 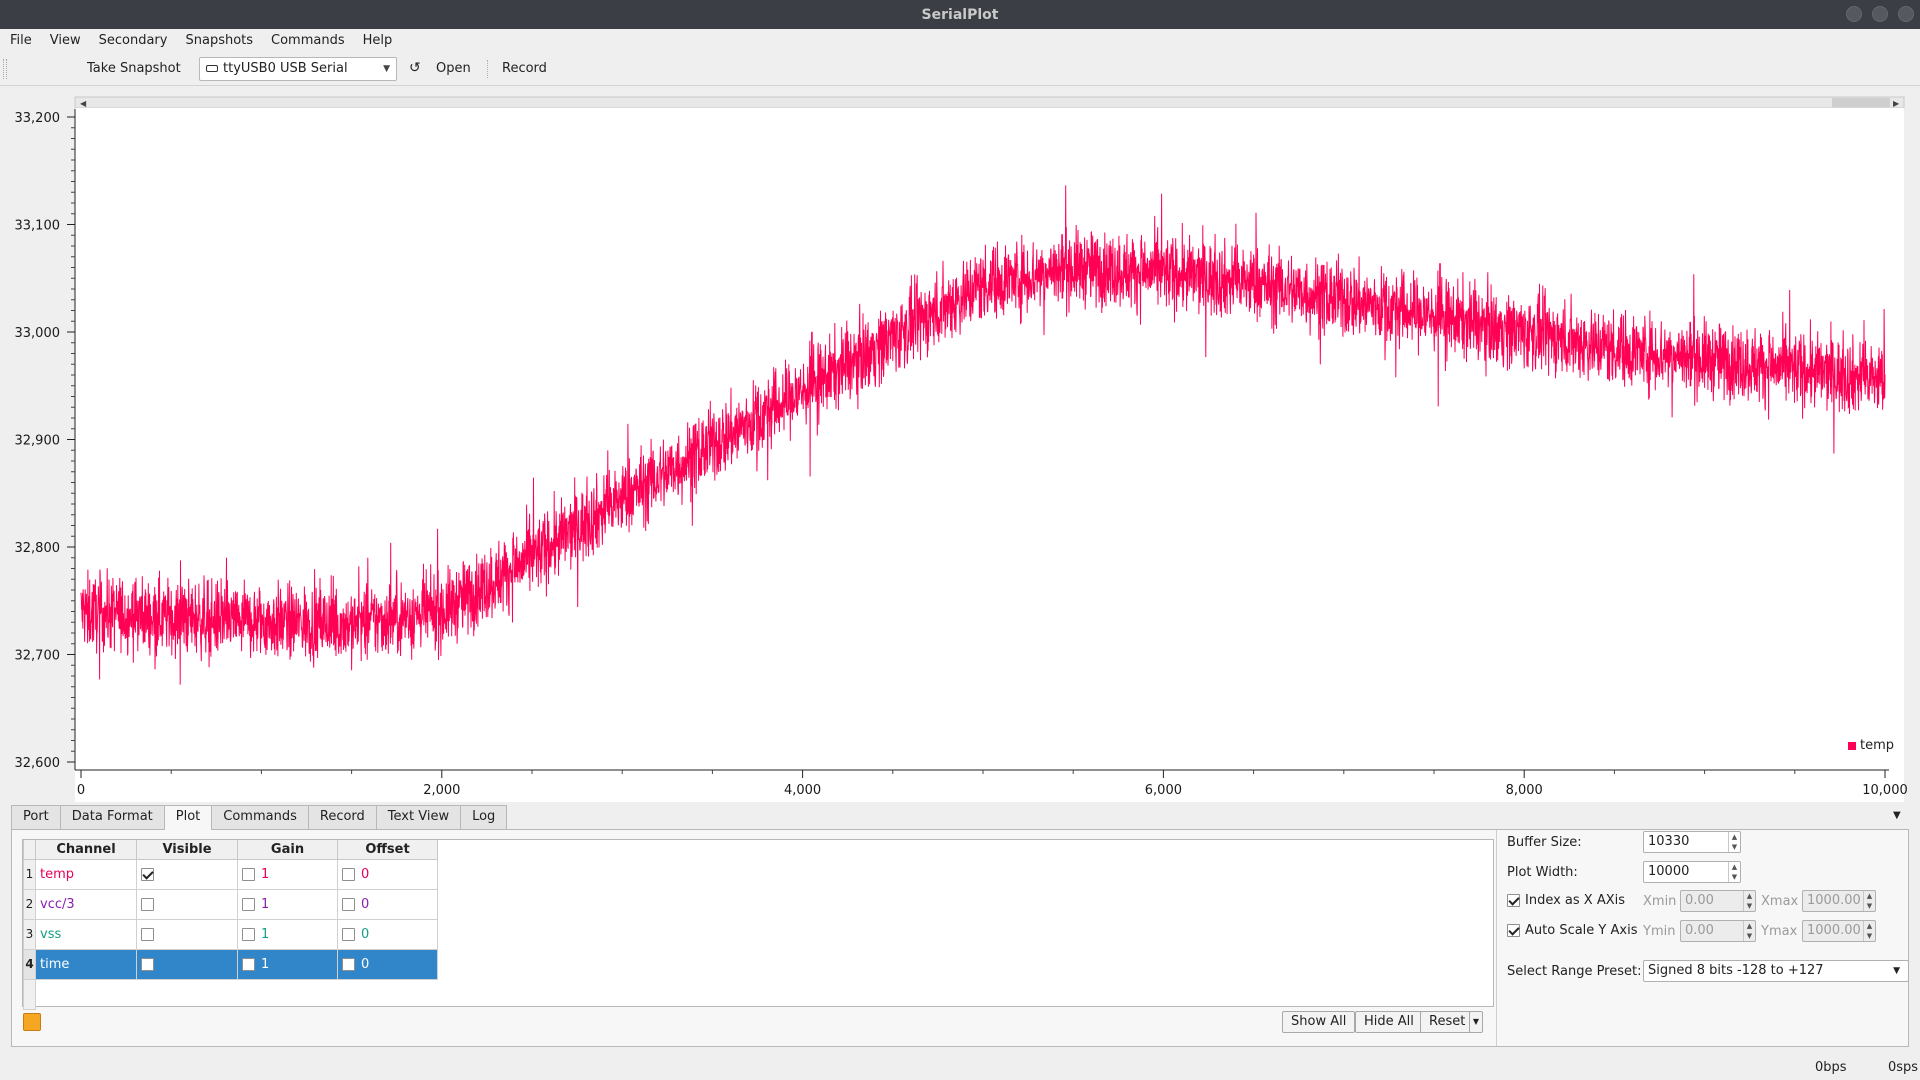 What do you see at coordinates (298, 69) in the screenshot?
I see `port-select: ttyUSB0 USB Serial ▼` at bounding box center [298, 69].